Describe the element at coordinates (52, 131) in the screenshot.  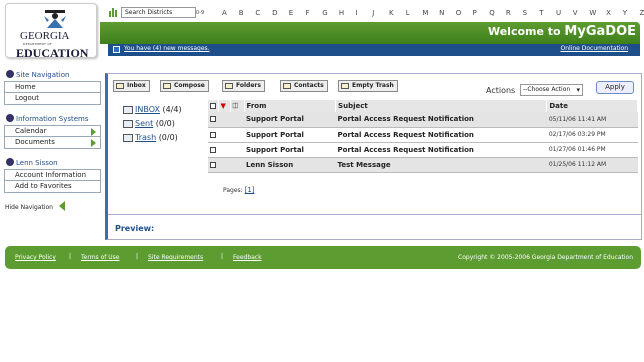
I see `sidebar-item-calendar: Calendar` at that location.